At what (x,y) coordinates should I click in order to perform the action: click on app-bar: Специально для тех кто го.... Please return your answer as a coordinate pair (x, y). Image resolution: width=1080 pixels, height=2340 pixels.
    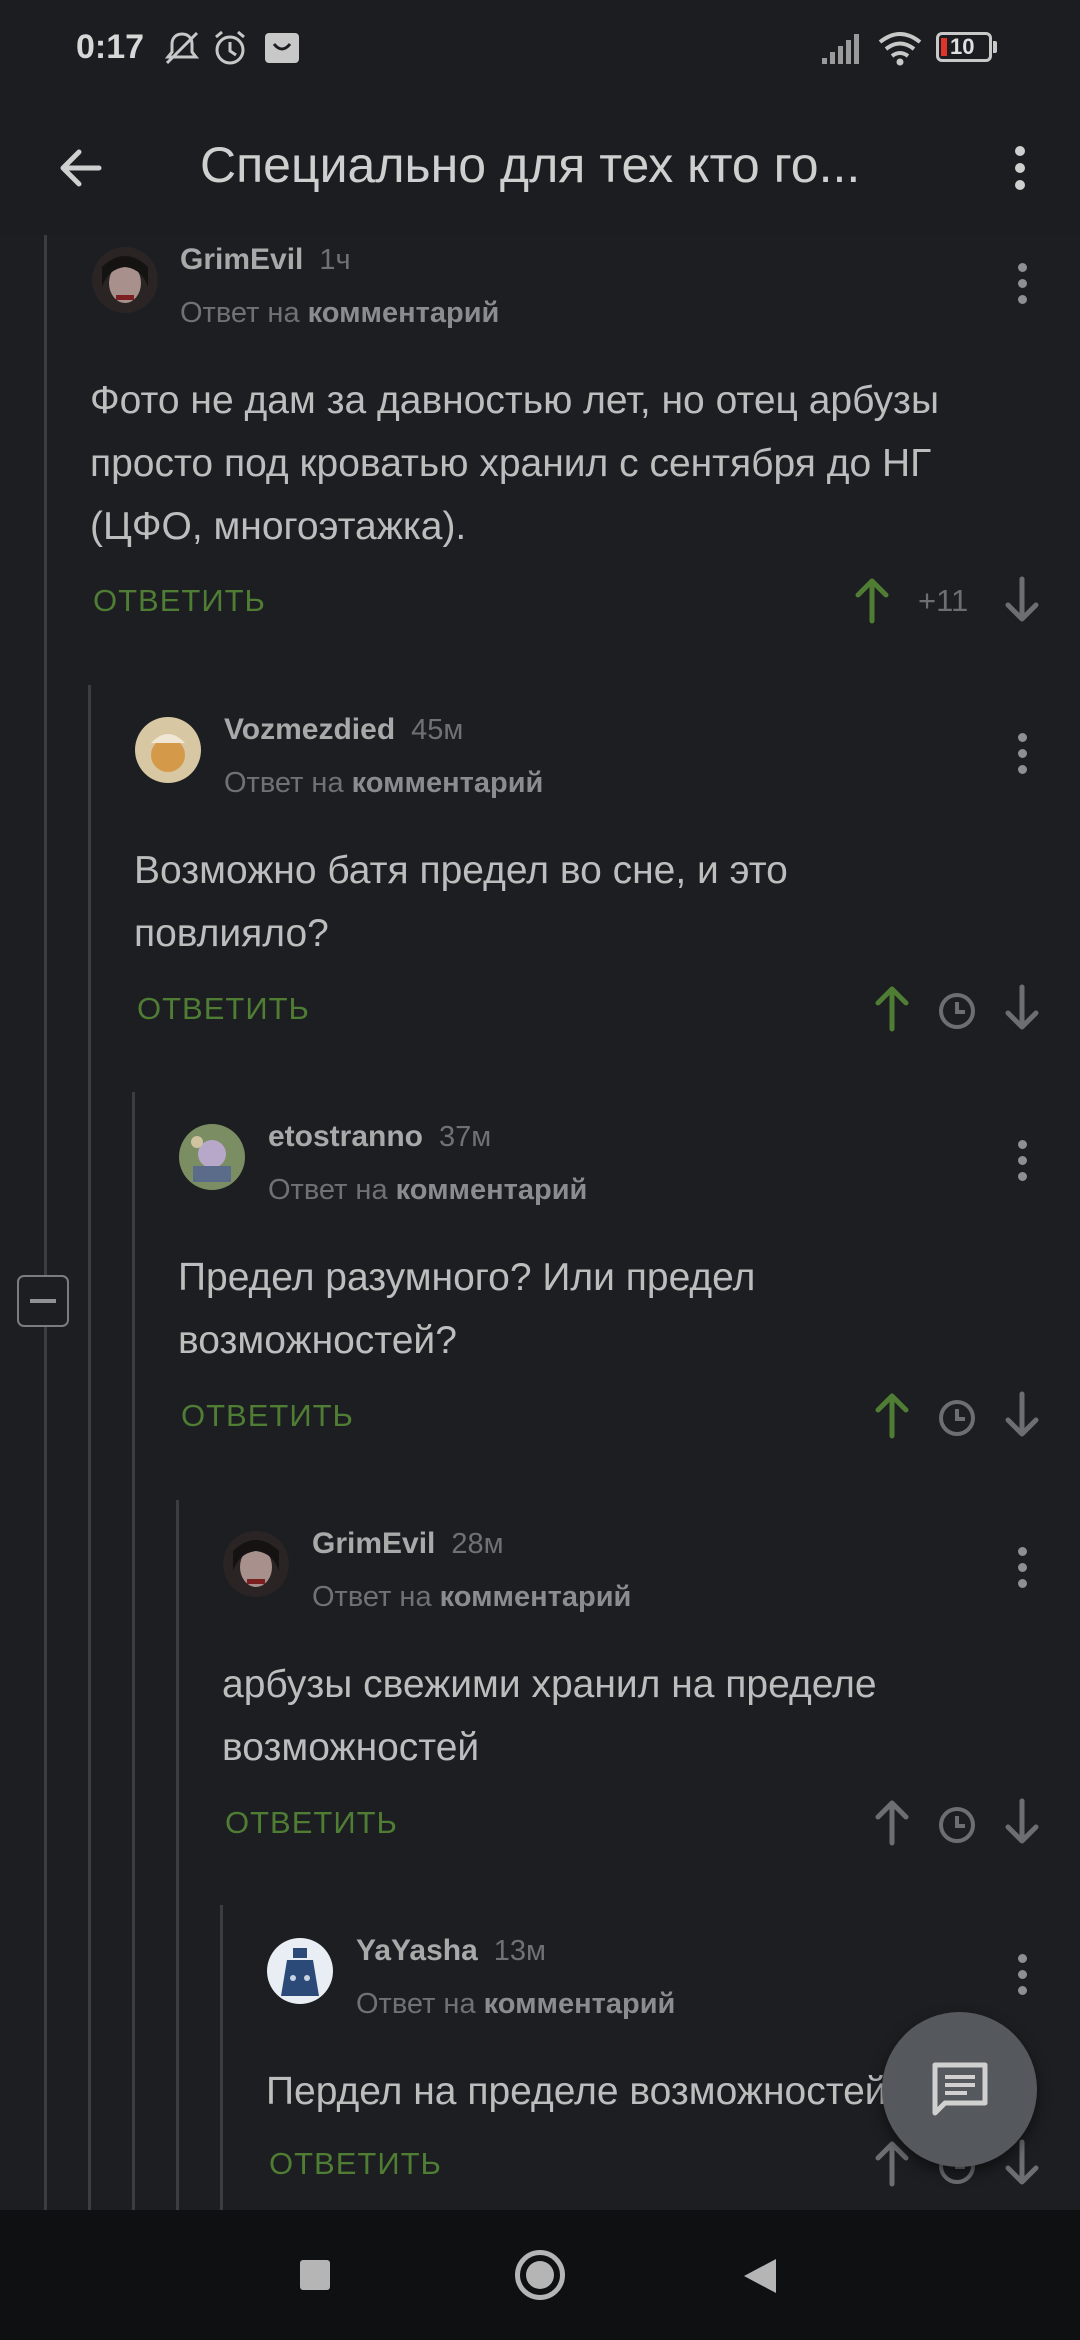
    Looking at the image, I should click on (540, 167).